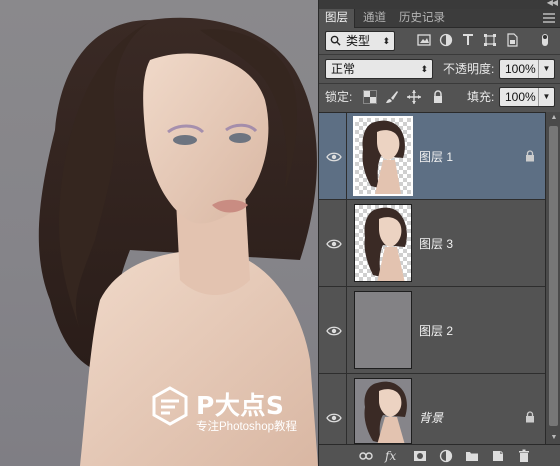 The height and width of the screenshot is (466, 560). I want to click on scroll-down-icon: ▼, so click(553, 438).